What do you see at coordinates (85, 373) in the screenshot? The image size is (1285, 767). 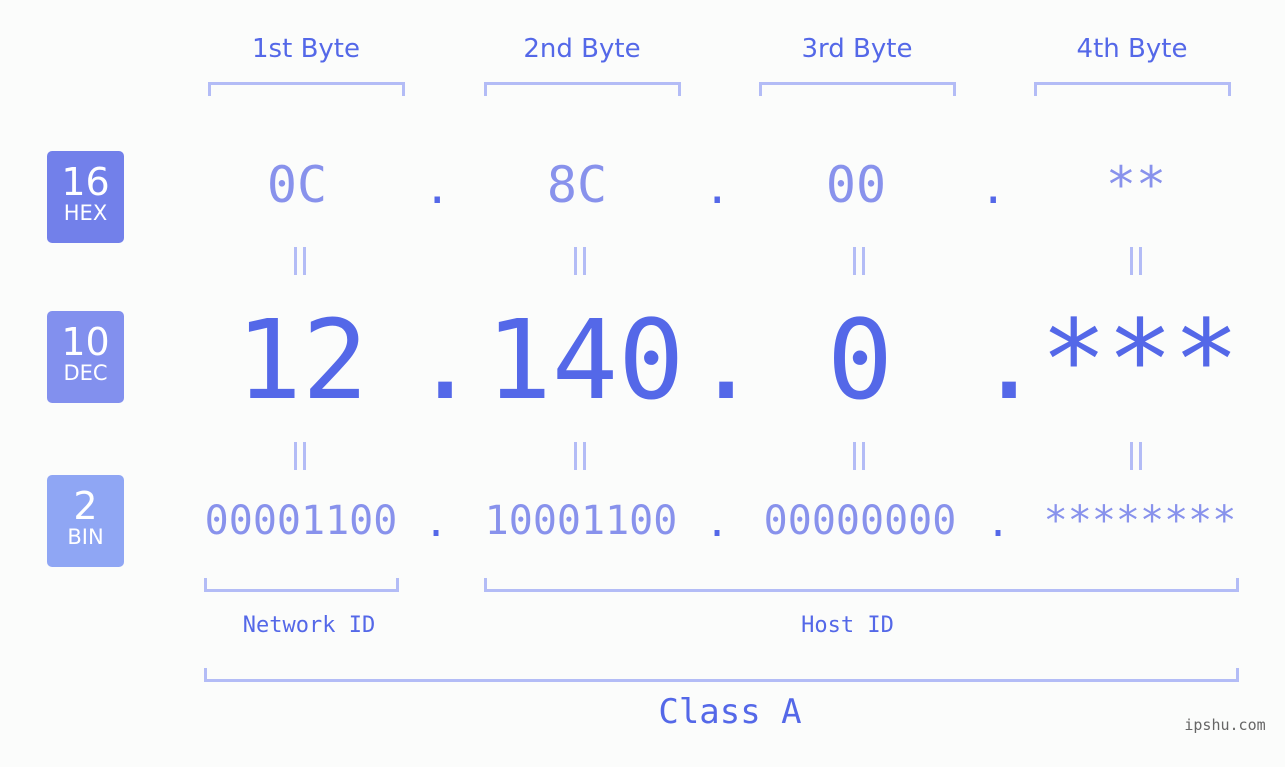 I see `dec-badge-label: DEC` at bounding box center [85, 373].